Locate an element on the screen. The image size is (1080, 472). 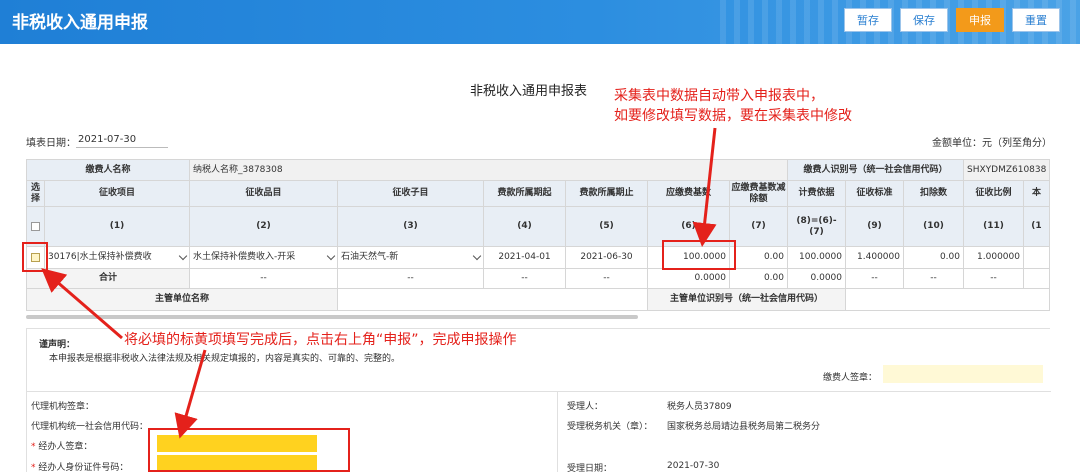
col-header-standard: 征收标准 is located at coordinates (875, 194).